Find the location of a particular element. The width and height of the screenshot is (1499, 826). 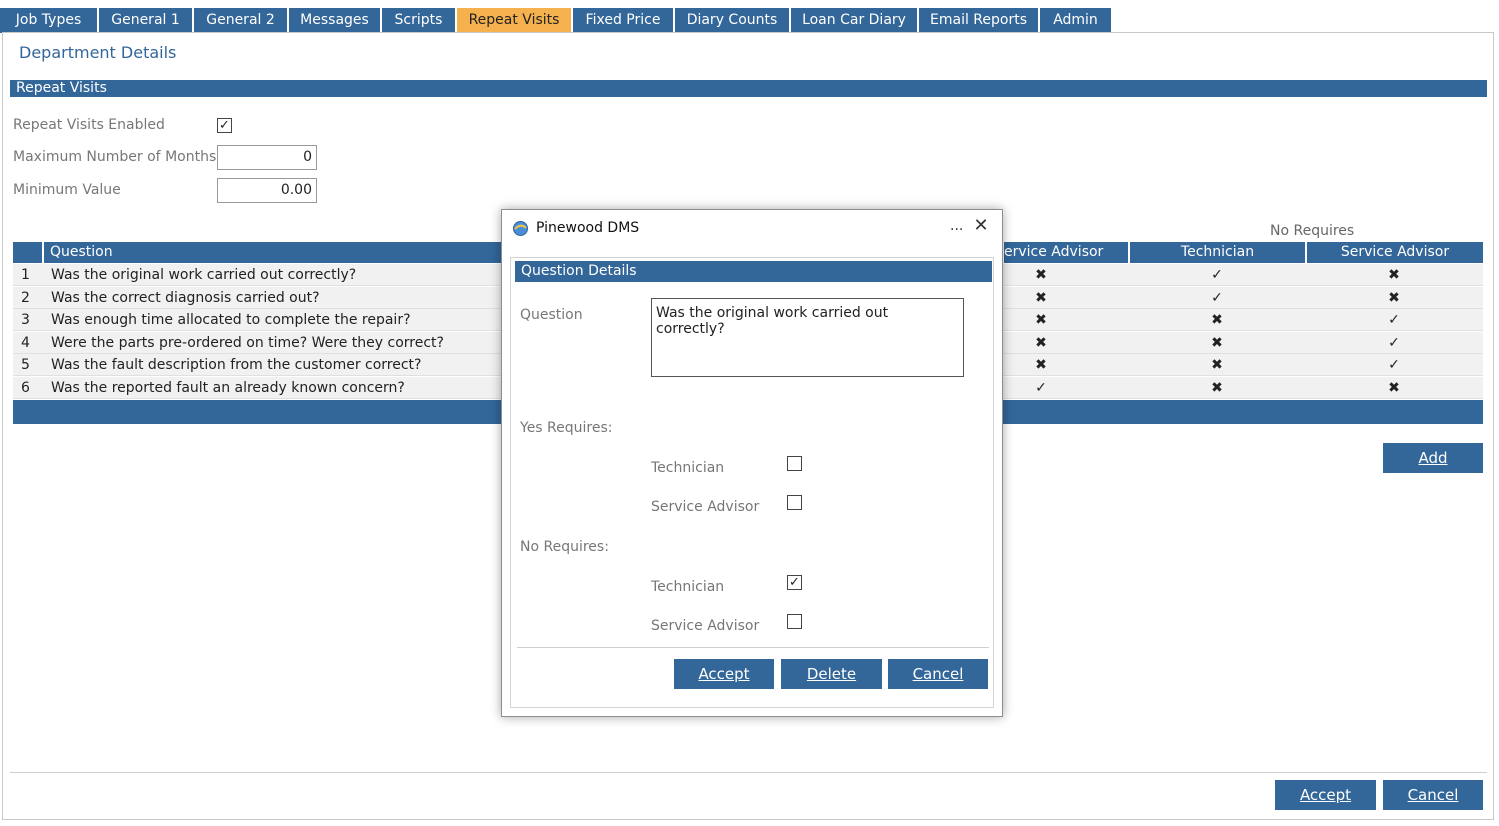

min-value-label: Minimum Value is located at coordinates (67, 190).